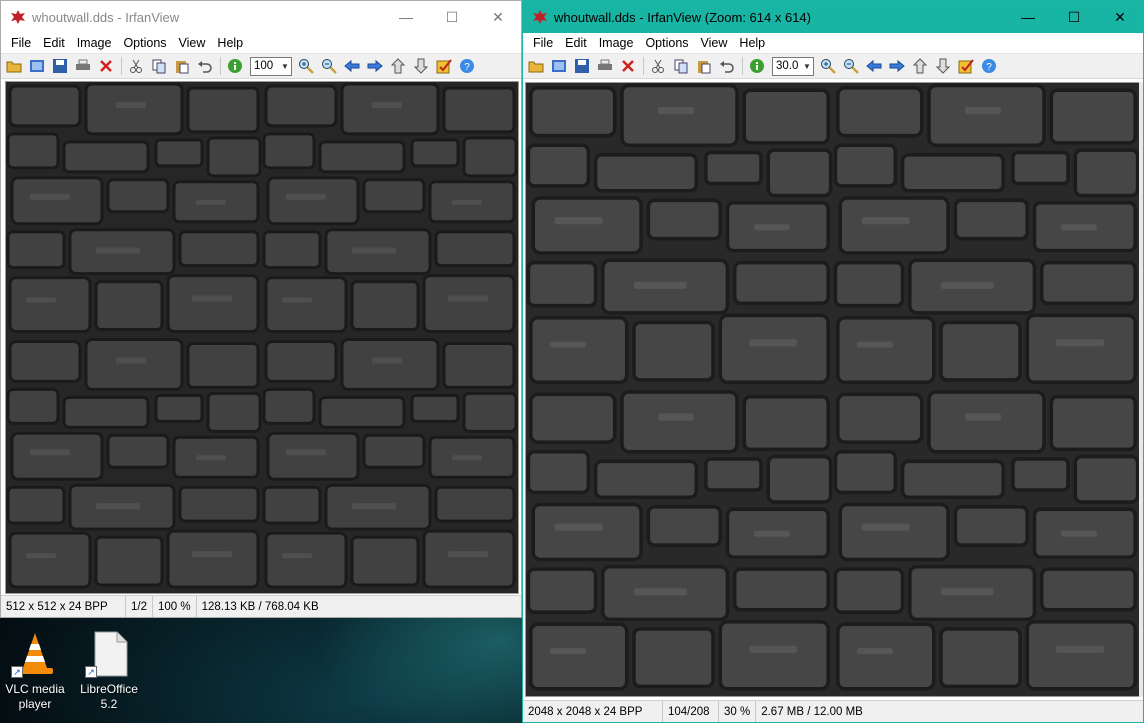 Image resolution: width=1144 pixels, height=723 pixels. I want to click on delete-icon, so click(628, 66).